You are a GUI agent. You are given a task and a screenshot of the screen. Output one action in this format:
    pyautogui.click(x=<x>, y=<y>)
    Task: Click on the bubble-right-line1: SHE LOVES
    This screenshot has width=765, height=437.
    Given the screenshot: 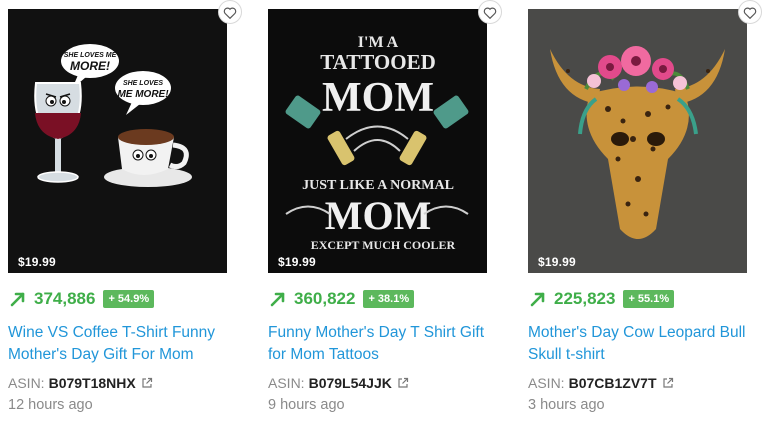 What is the action you would take?
    pyautogui.click(x=143, y=83)
    